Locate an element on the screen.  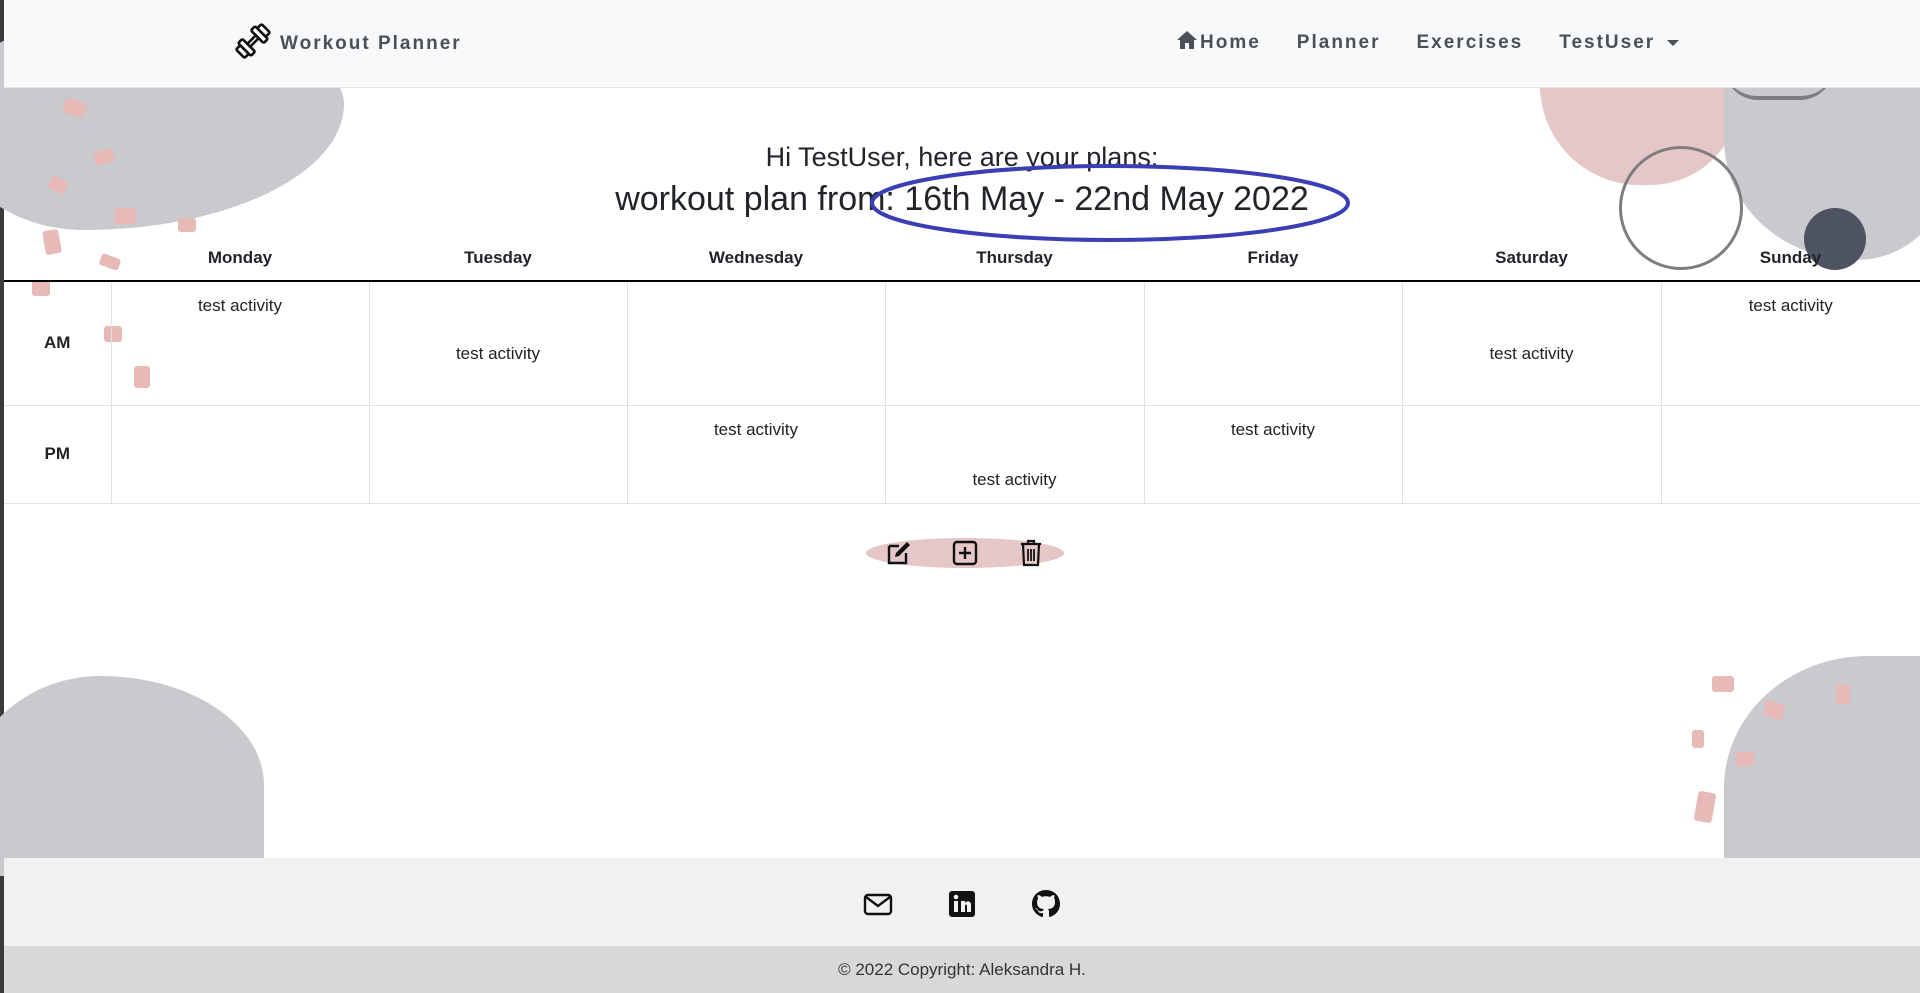
delete-plan-button is located at coordinates (1031, 553).